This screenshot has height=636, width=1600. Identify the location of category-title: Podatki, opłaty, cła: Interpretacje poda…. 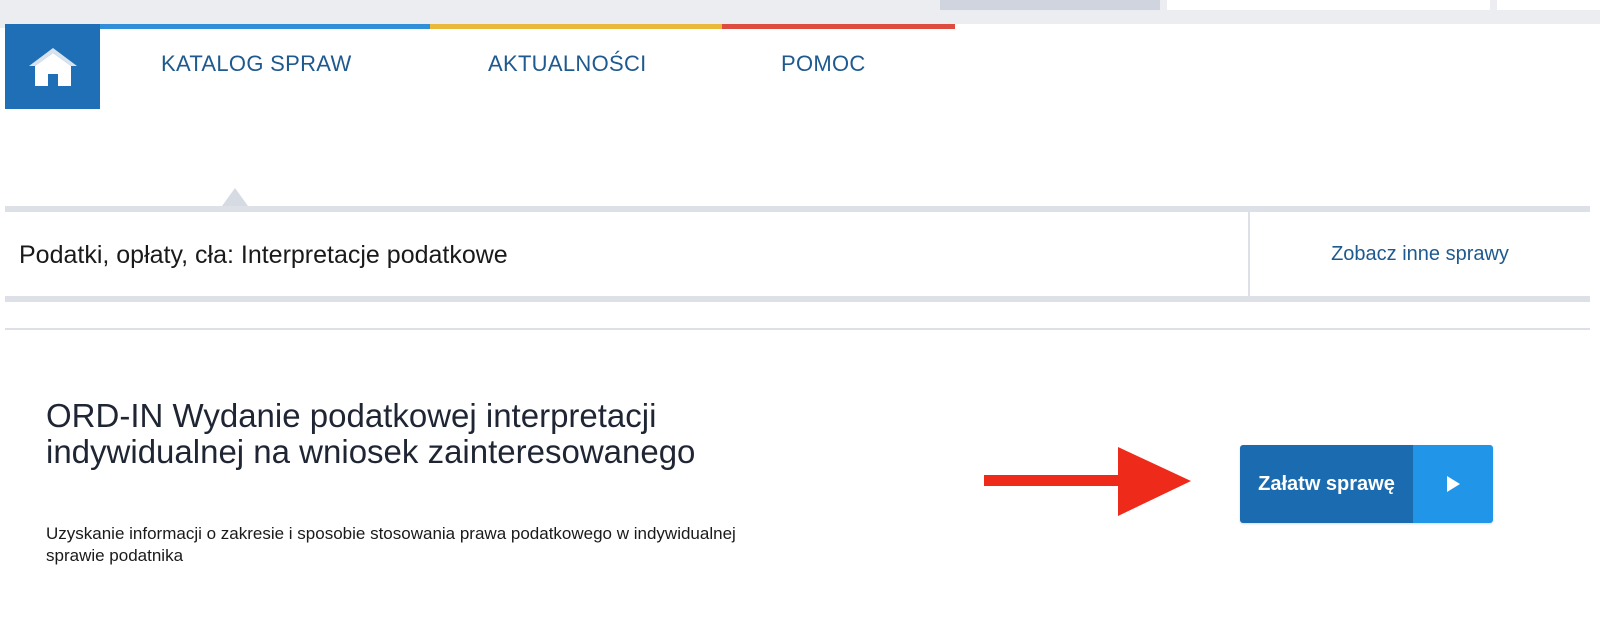
(263, 255).